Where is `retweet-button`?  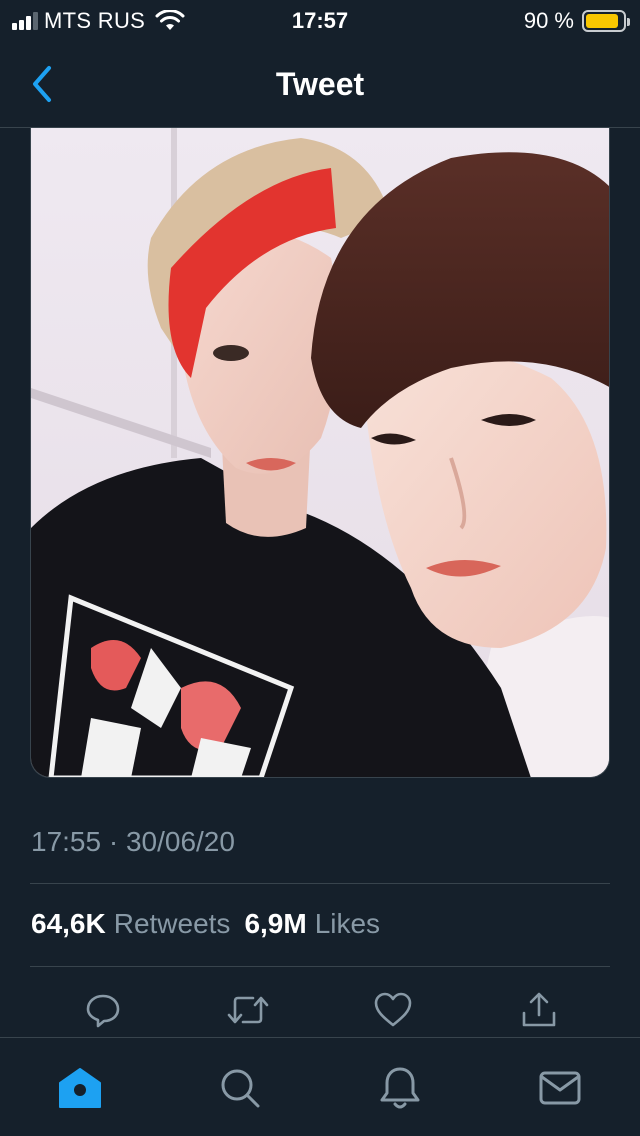
retweet-button is located at coordinates (248, 1010).